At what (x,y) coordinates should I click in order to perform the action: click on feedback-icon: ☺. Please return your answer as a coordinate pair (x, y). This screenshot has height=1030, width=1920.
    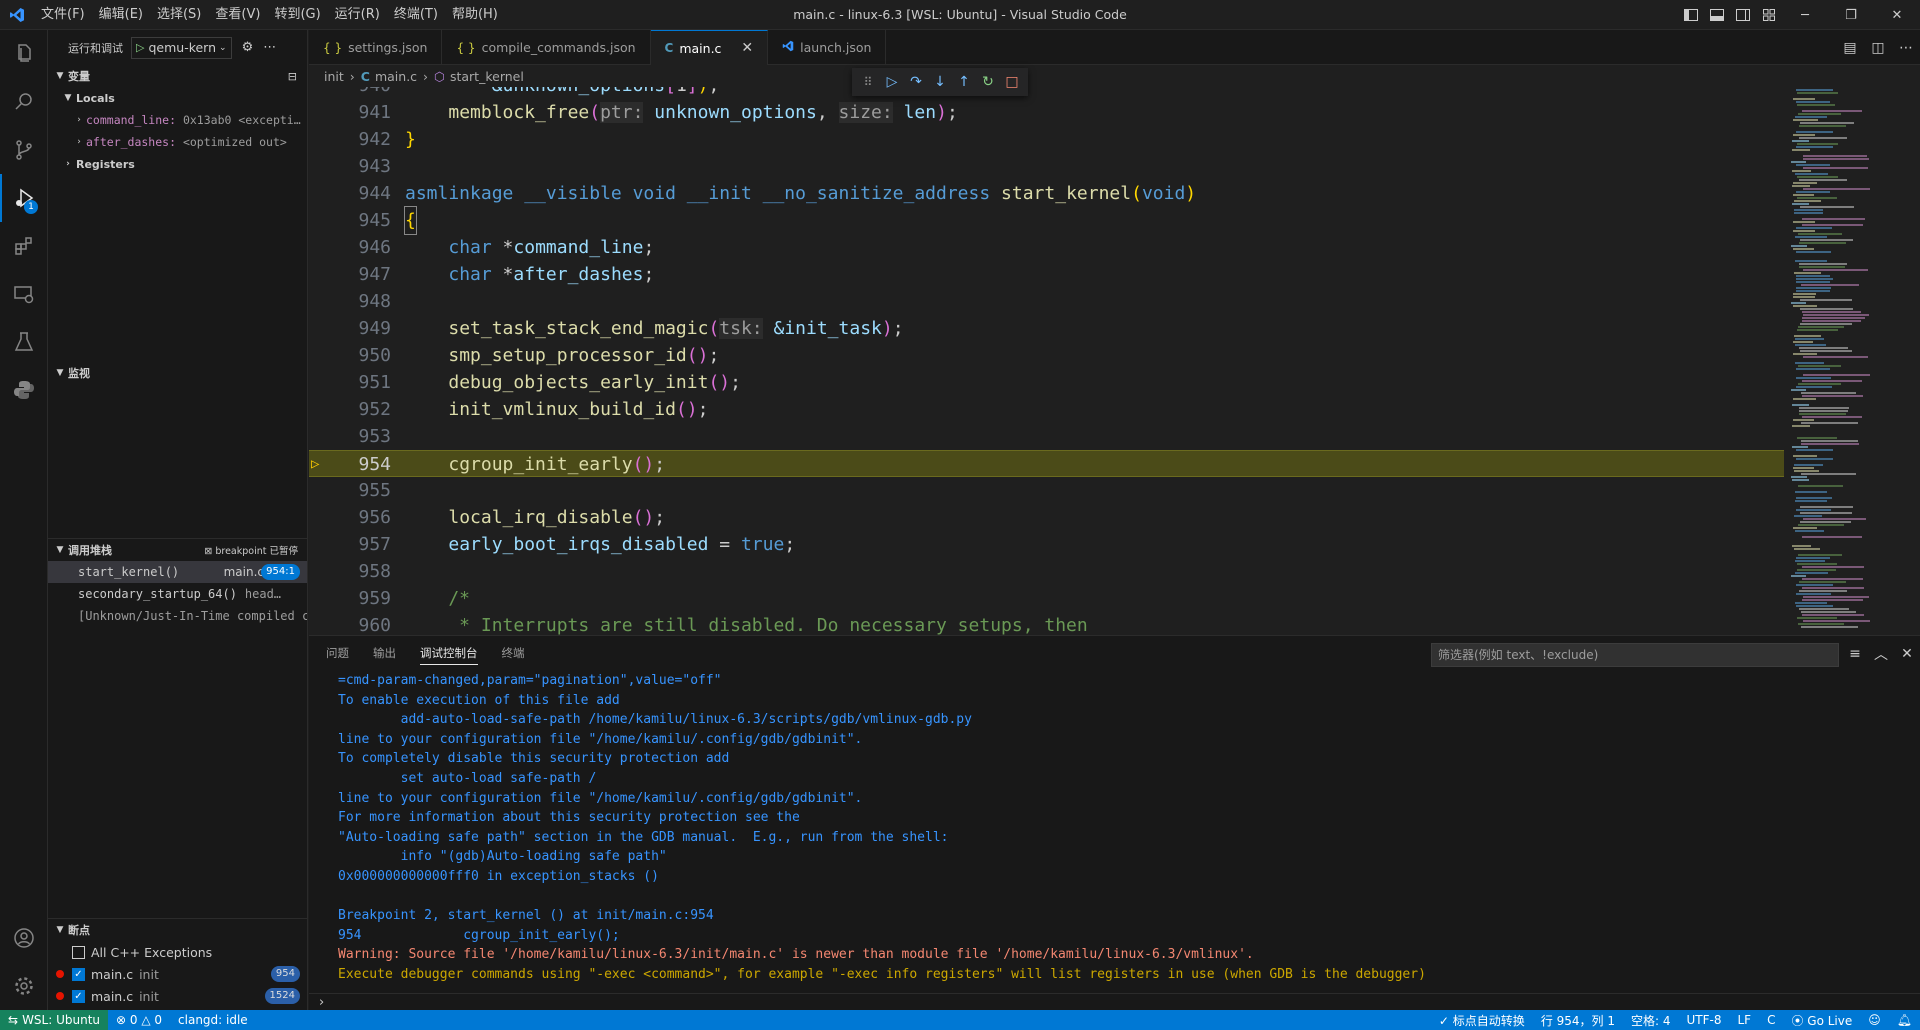
    Looking at the image, I should click on (1874, 1020).